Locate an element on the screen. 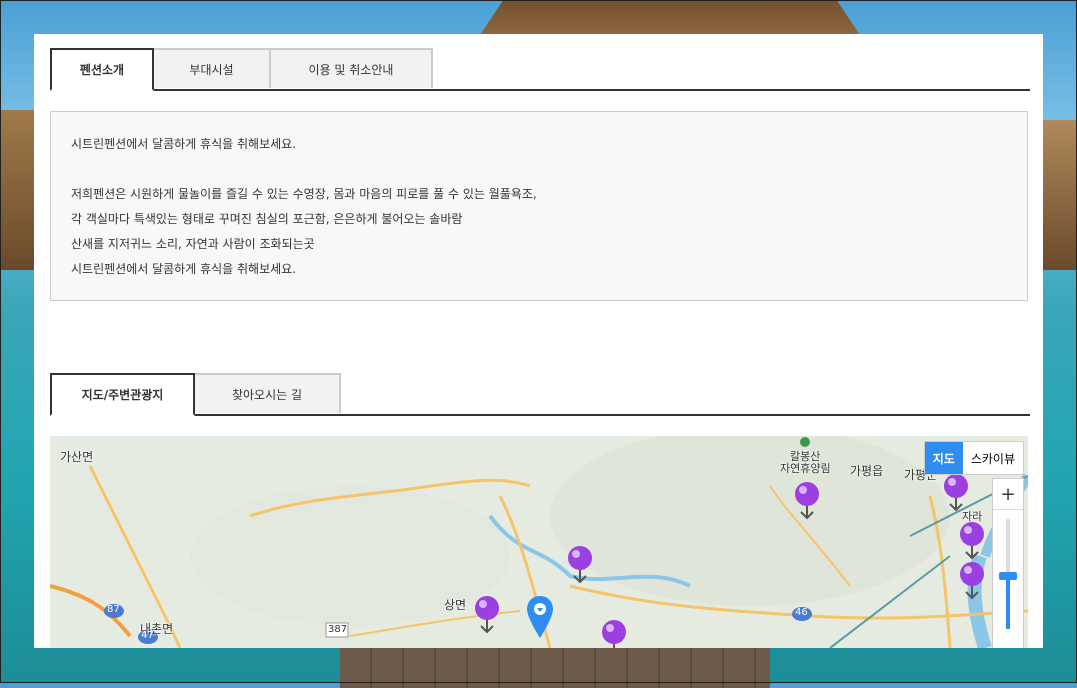  map-label-gapyeong: 가평읍 is located at coordinates (867, 471).